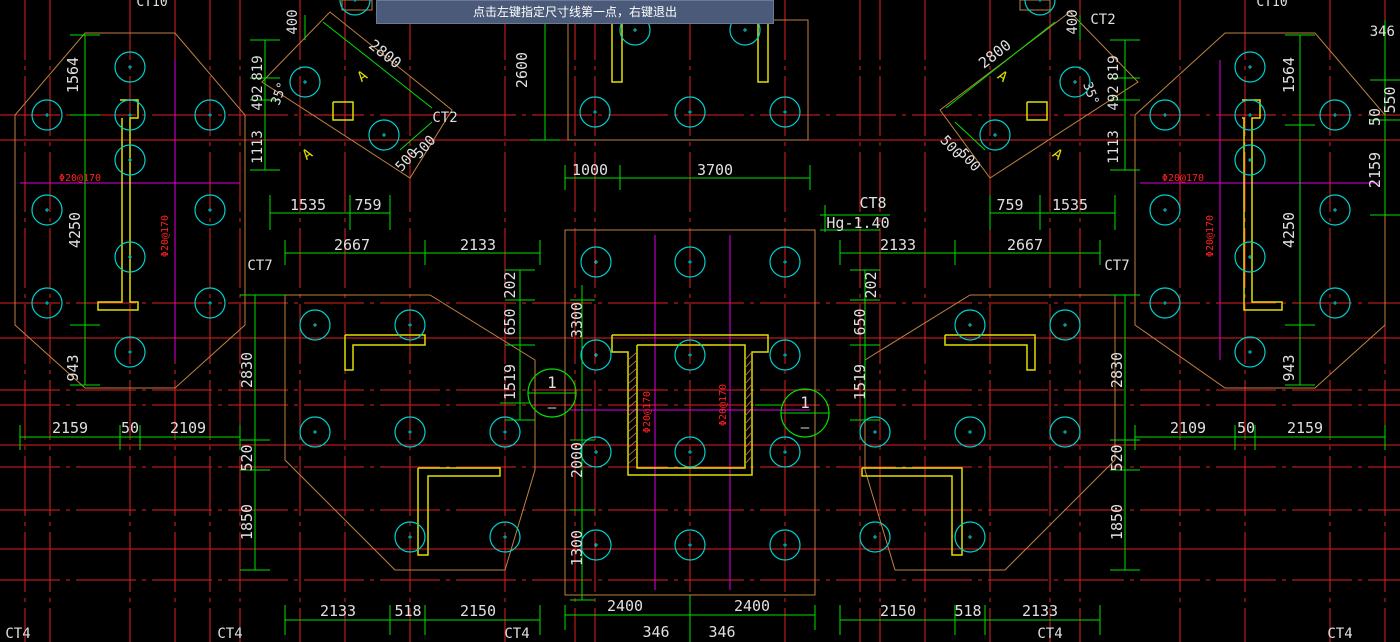  What do you see at coordinates (805, 428) in the screenshot?
I see `label-section-2-dash: –` at bounding box center [805, 428].